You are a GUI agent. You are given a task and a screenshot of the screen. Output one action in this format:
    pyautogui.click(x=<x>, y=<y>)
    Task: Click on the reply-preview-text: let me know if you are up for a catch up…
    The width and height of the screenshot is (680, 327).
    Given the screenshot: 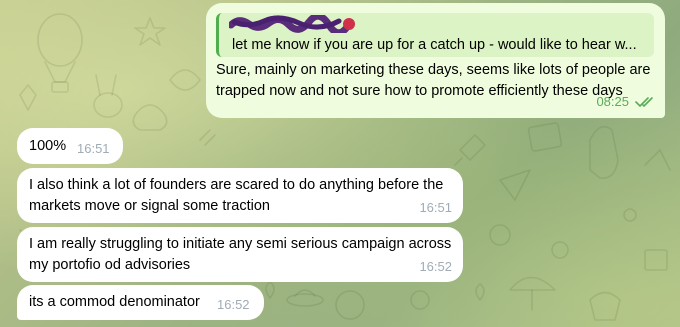 What is the action you would take?
    pyautogui.click(x=434, y=45)
    